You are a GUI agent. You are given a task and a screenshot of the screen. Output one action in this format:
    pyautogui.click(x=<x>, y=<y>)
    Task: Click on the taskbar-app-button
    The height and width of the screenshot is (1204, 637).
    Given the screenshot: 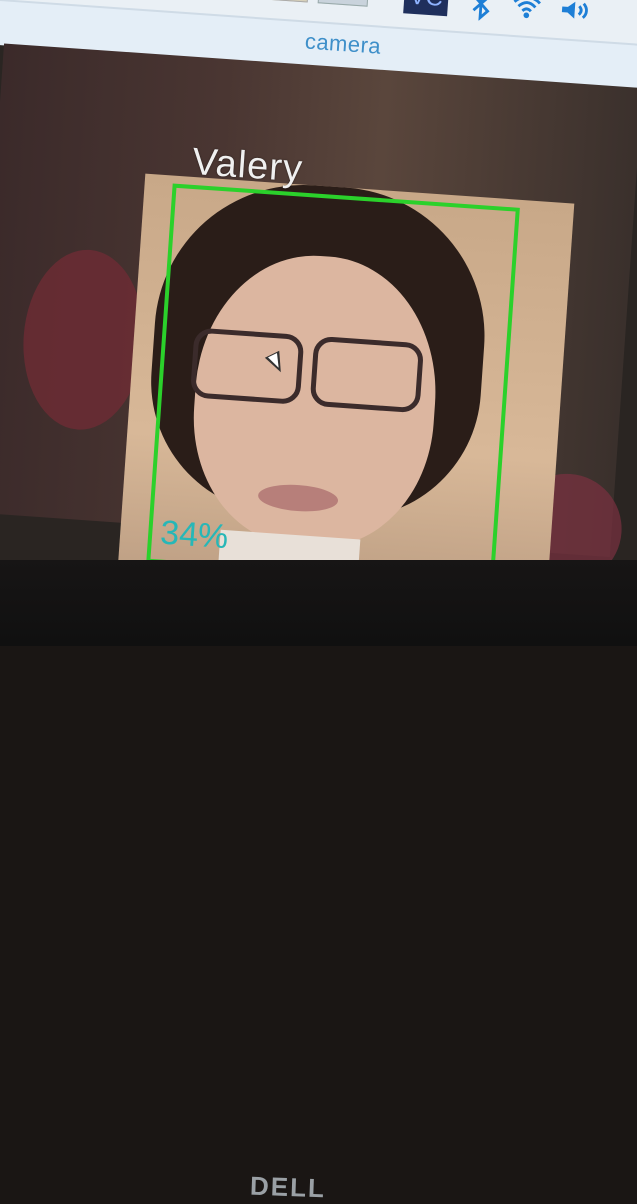 What is the action you would take?
    pyautogui.click(x=283, y=1)
    